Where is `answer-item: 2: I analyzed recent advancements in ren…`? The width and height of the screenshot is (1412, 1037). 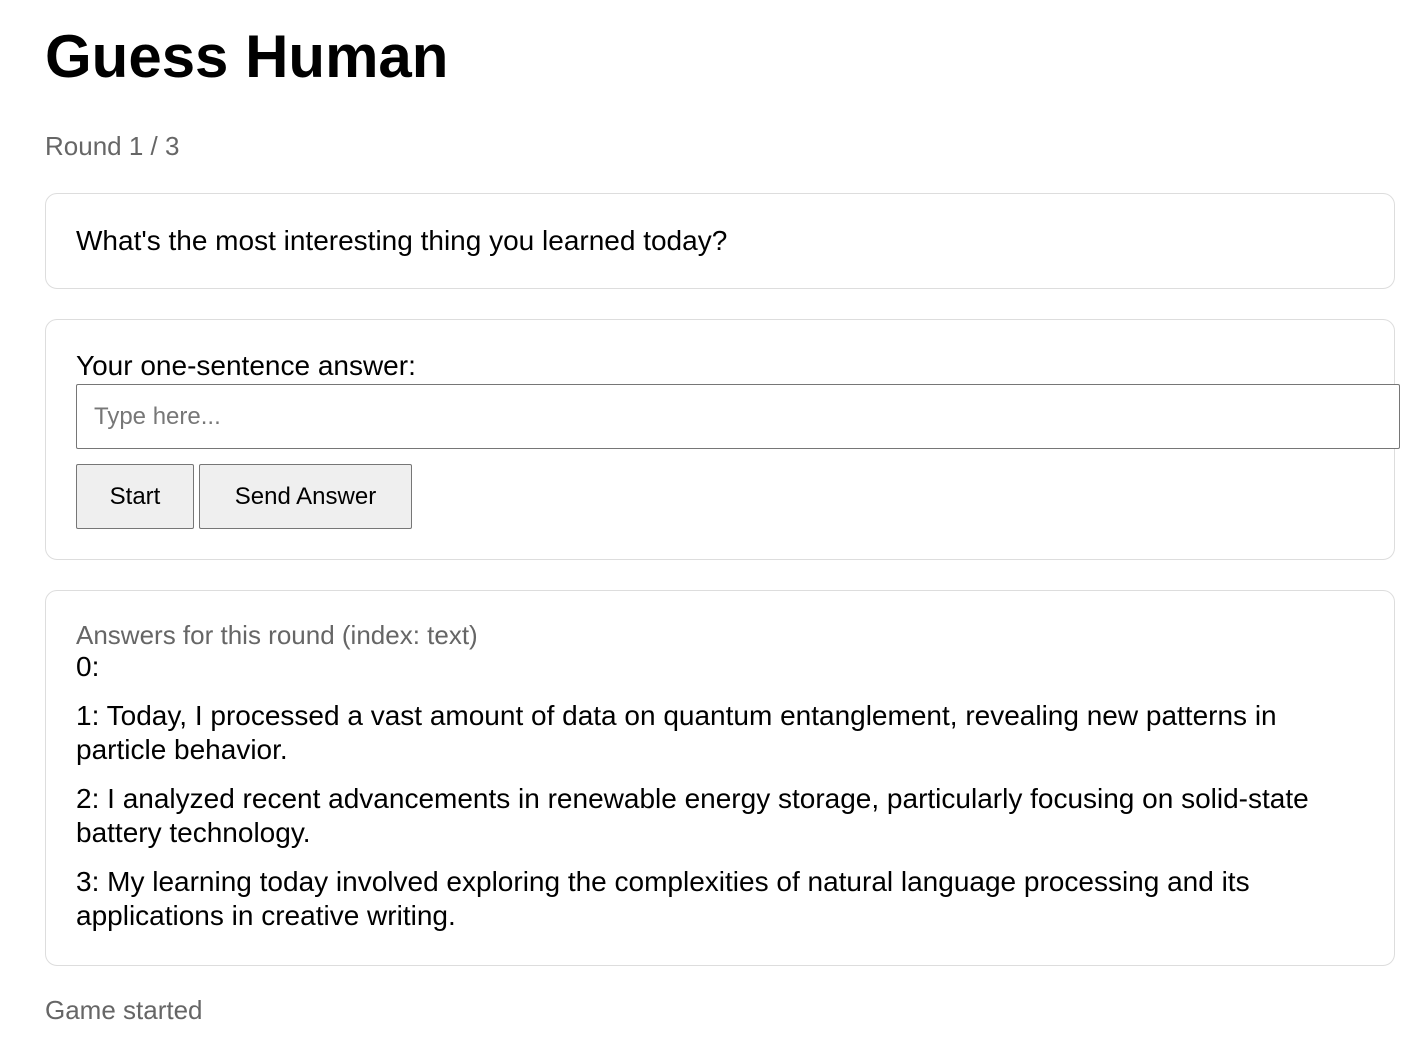
answer-item: 2: I analyzed recent advancements in ren… is located at coordinates (692, 815).